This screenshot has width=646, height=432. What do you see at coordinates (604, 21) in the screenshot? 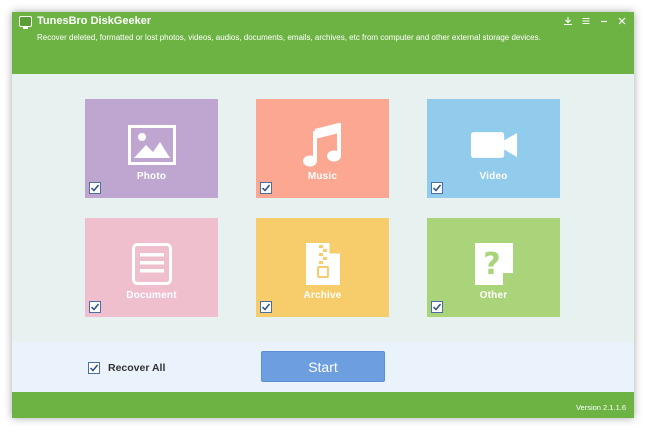
I see `minimize-icon` at bounding box center [604, 21].